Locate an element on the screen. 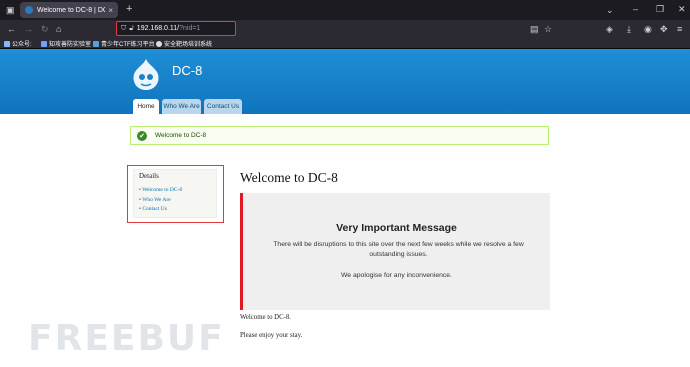 The height and width of the screenshot is (367, 690). account-icon: ◉ is located at coordinates (648, 29).